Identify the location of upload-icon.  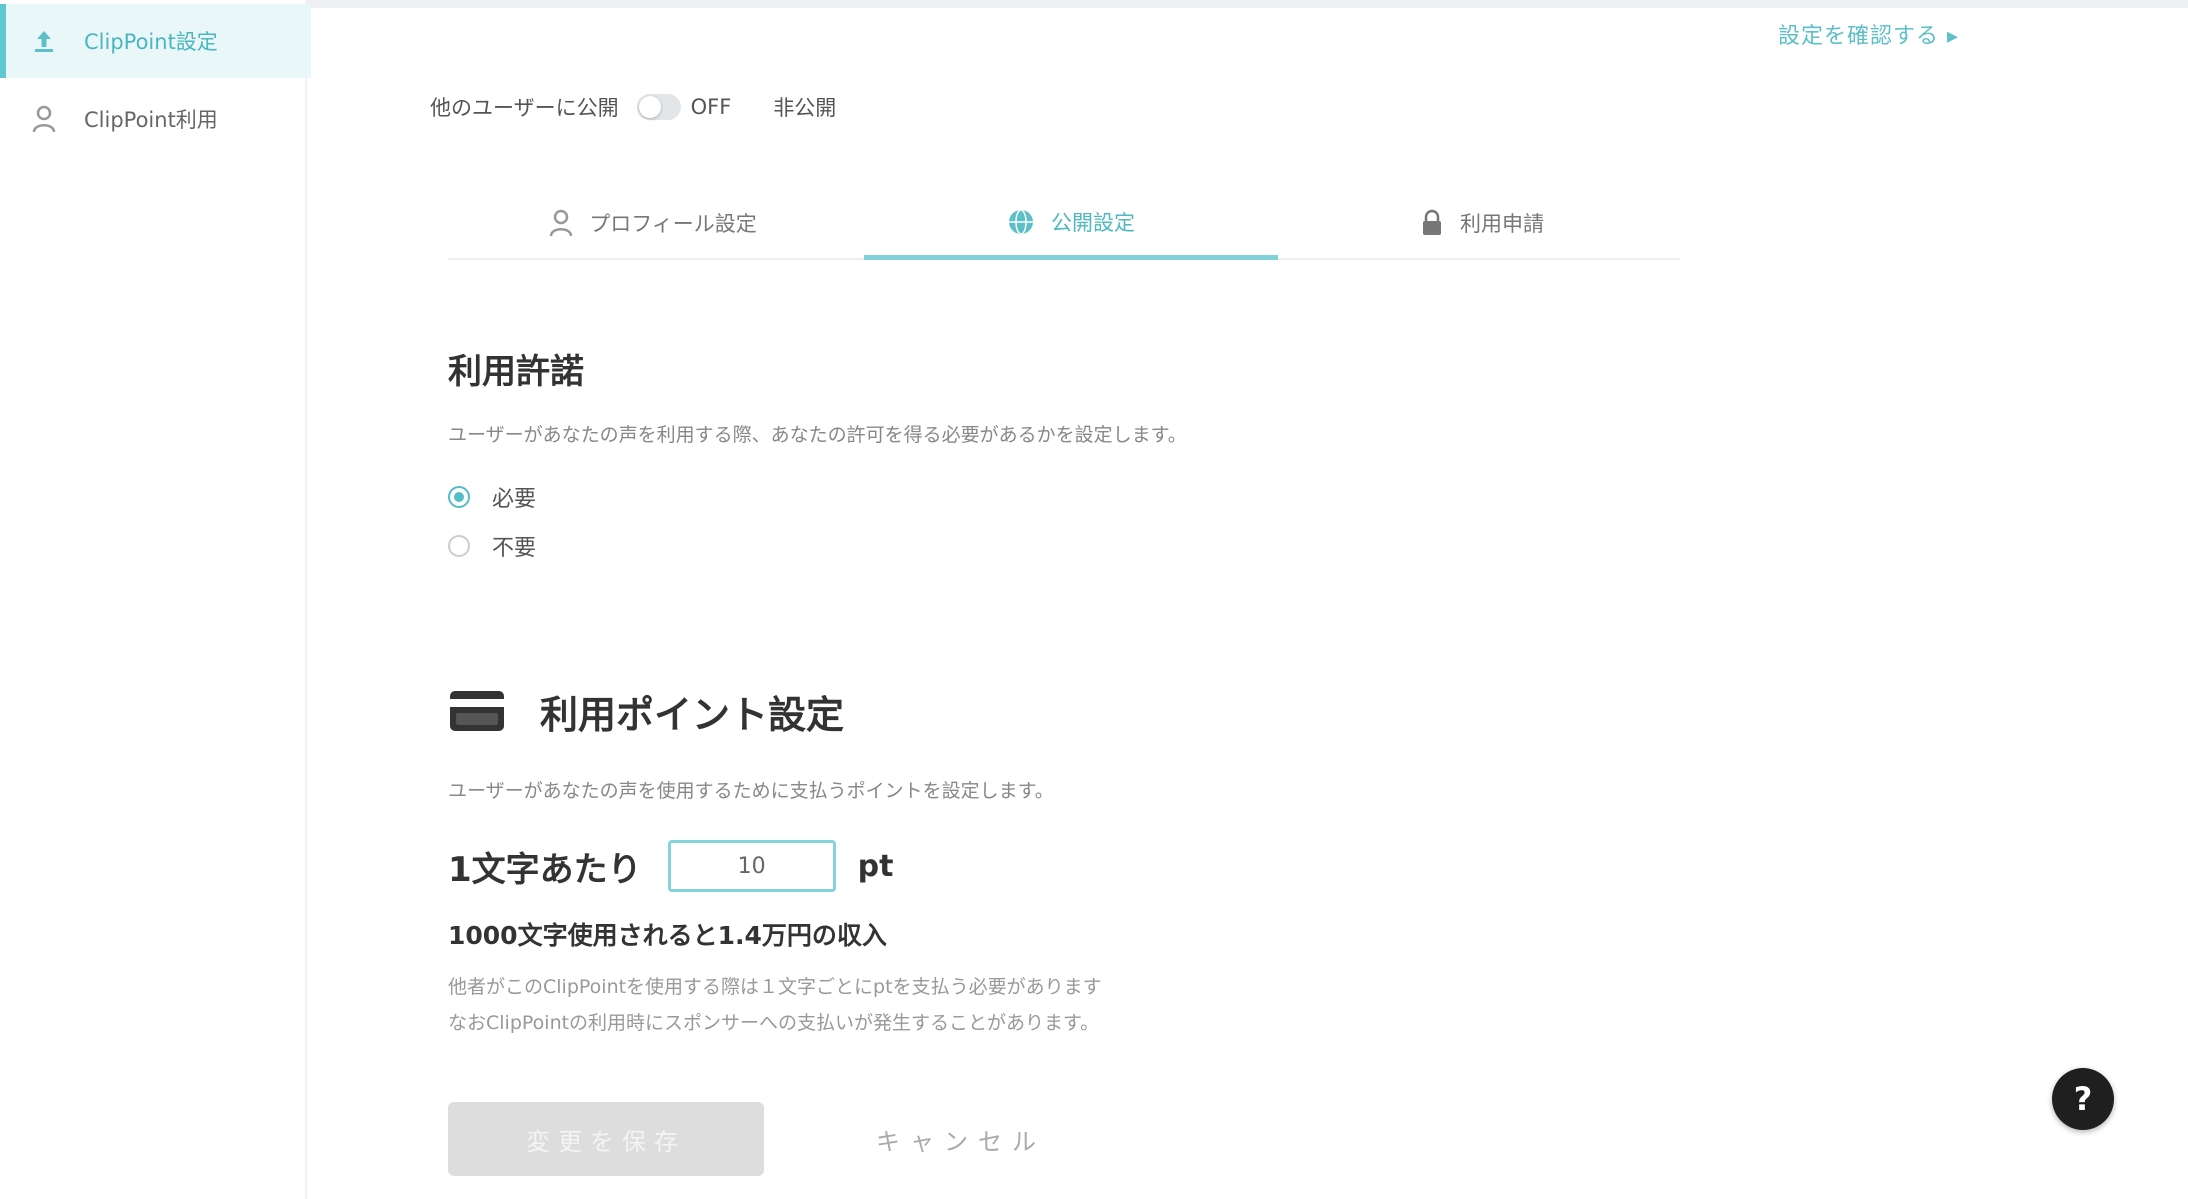
(44, 41).